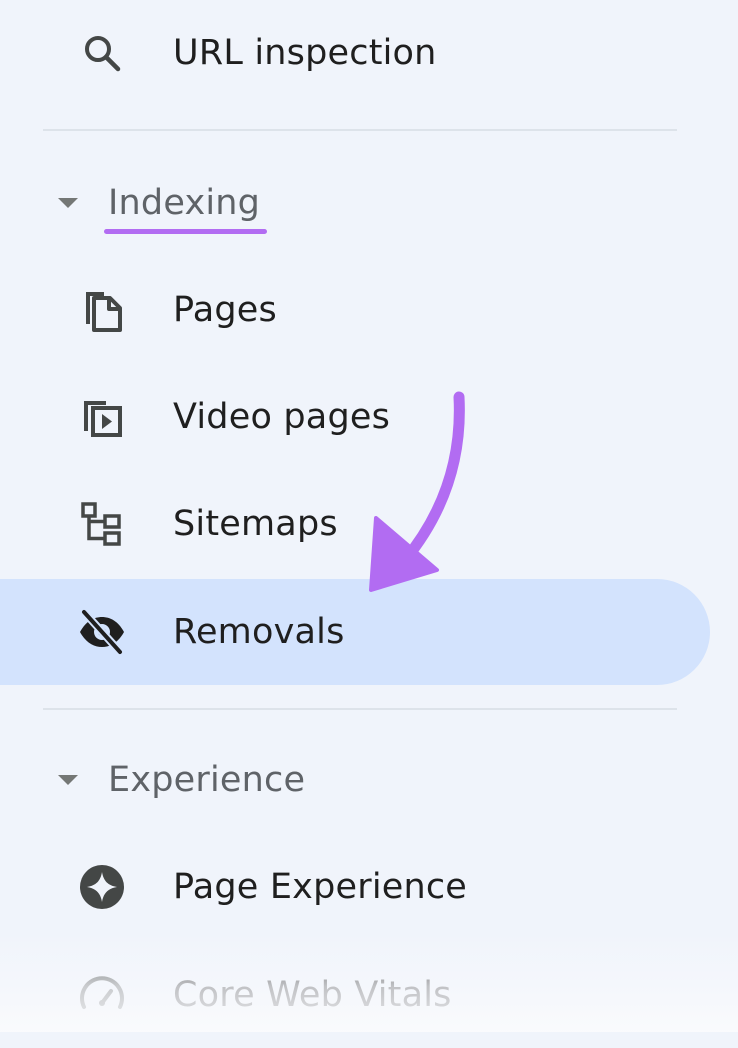 This screenshot has width=738, height=1048. What do you see at coordinates (259, 632) in the screenshot?
I see `sidebar-item-label: Removals` at bounding box center [259, 632].